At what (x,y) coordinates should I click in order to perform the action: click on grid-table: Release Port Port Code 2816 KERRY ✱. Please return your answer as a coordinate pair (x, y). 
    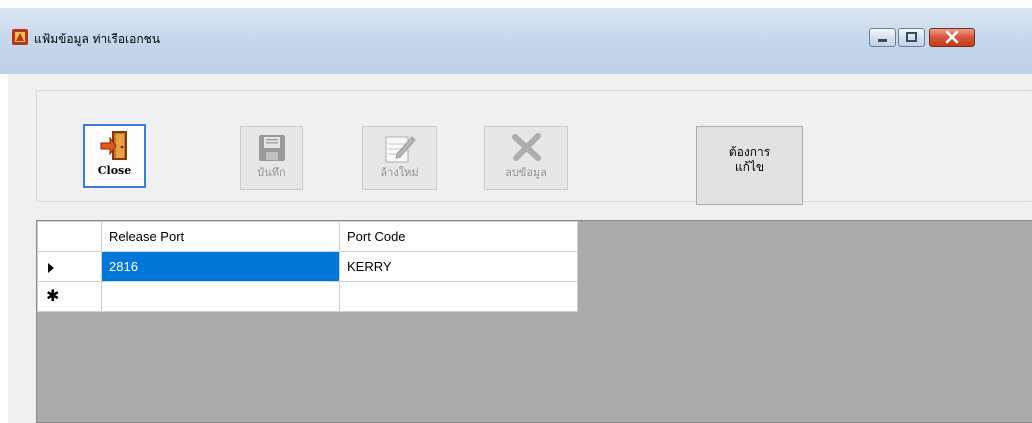
    Looking at the image, I should click on (307, 266).